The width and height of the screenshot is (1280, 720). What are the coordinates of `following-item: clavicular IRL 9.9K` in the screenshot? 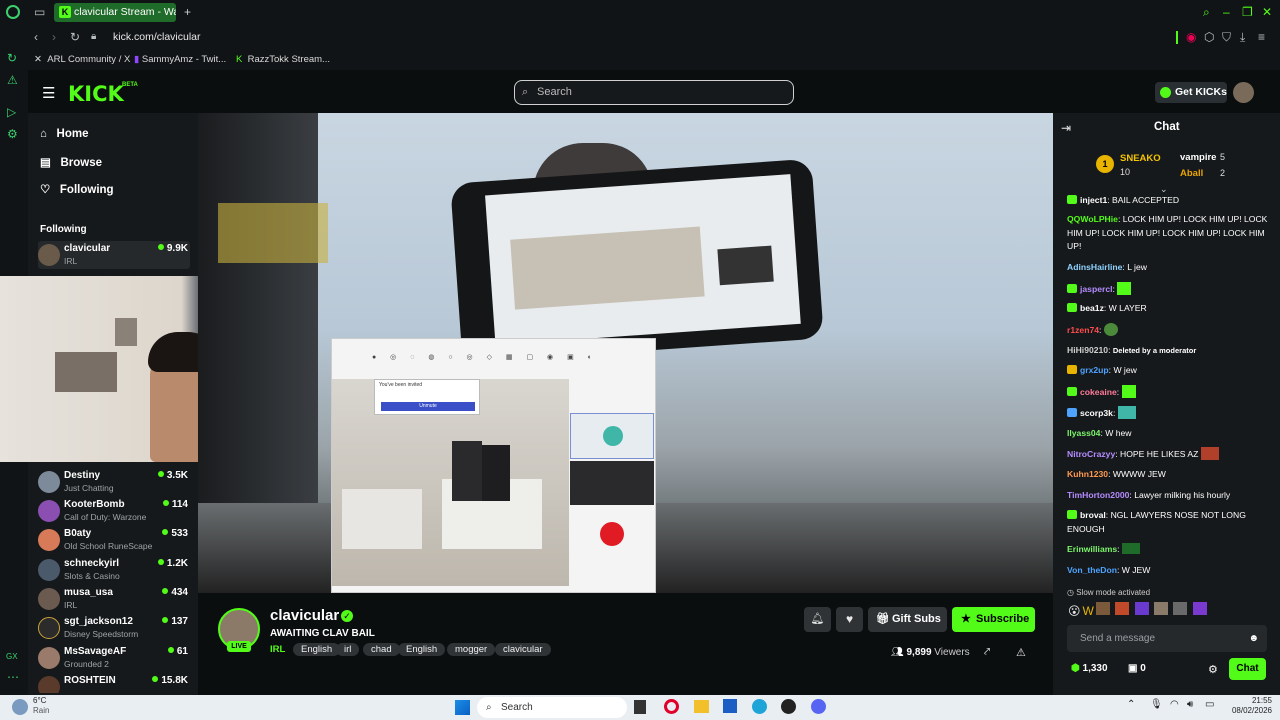 It's located at (114, 255).